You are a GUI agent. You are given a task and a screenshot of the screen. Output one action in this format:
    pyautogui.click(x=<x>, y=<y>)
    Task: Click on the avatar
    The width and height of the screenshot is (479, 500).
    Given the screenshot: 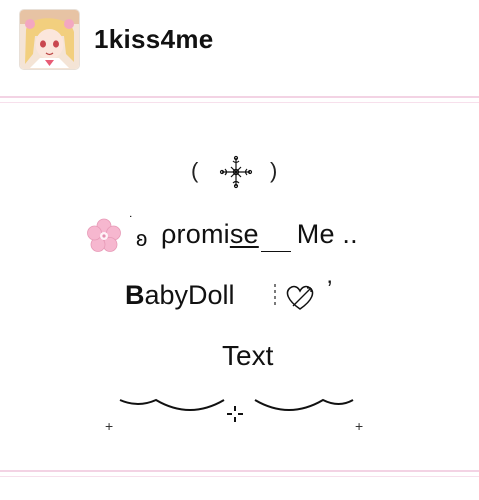 What is the action you would take?
    pyautogui.click(x=49, y=39)
    